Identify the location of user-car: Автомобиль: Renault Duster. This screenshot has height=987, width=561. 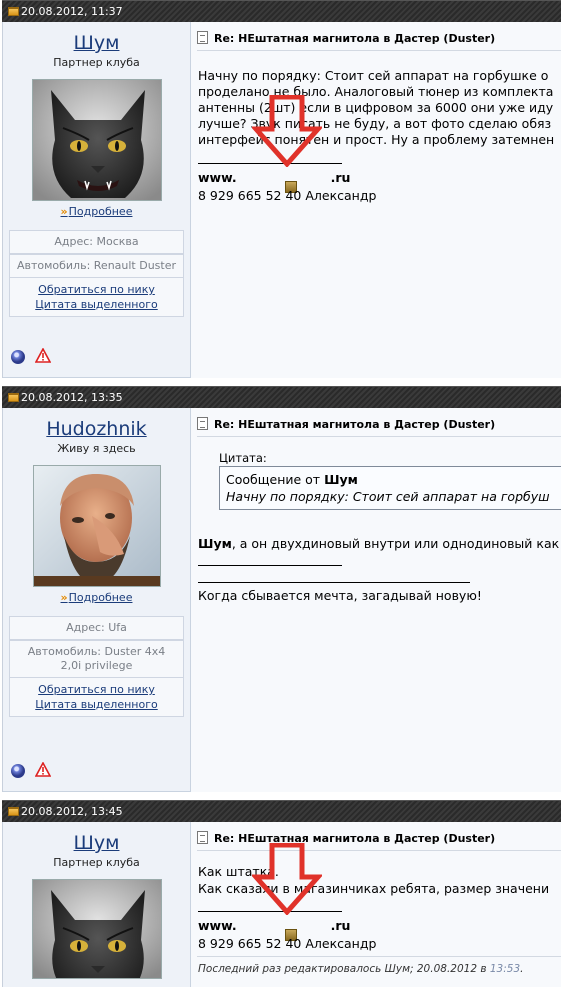
(96, 266).